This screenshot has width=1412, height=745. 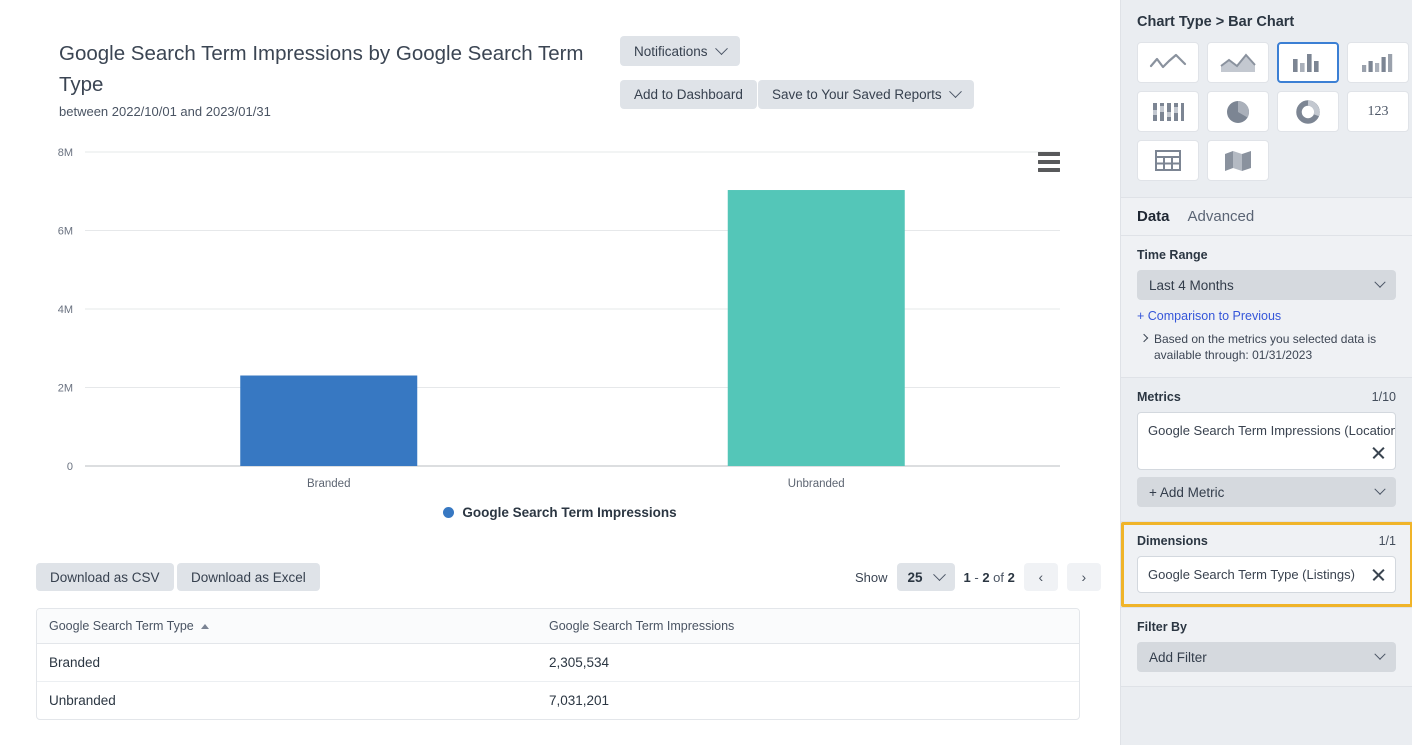 What do you see at coordinates (1251, 574) in the screenshot?
I see `dimension-chip-label: Google Search Term Type (Listings)` at bounding box center [1251, 574].